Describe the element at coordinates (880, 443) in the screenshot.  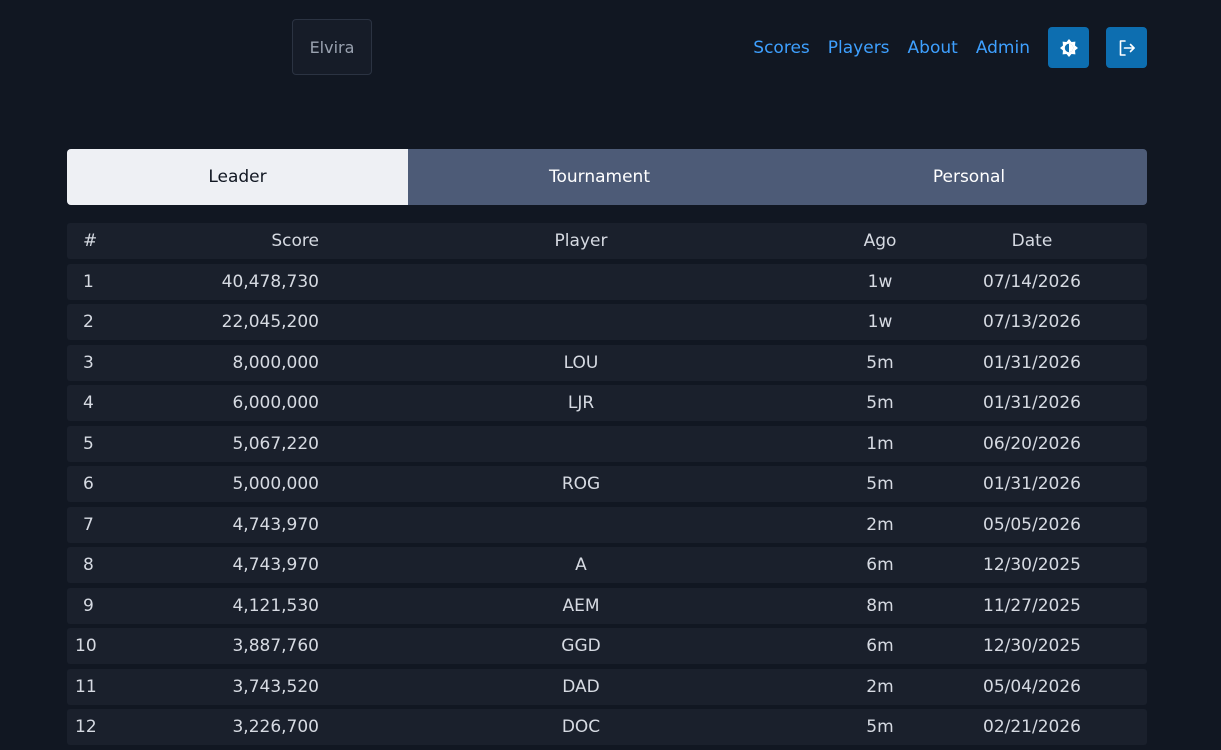
I see `ago-cell: 1m` at that location.